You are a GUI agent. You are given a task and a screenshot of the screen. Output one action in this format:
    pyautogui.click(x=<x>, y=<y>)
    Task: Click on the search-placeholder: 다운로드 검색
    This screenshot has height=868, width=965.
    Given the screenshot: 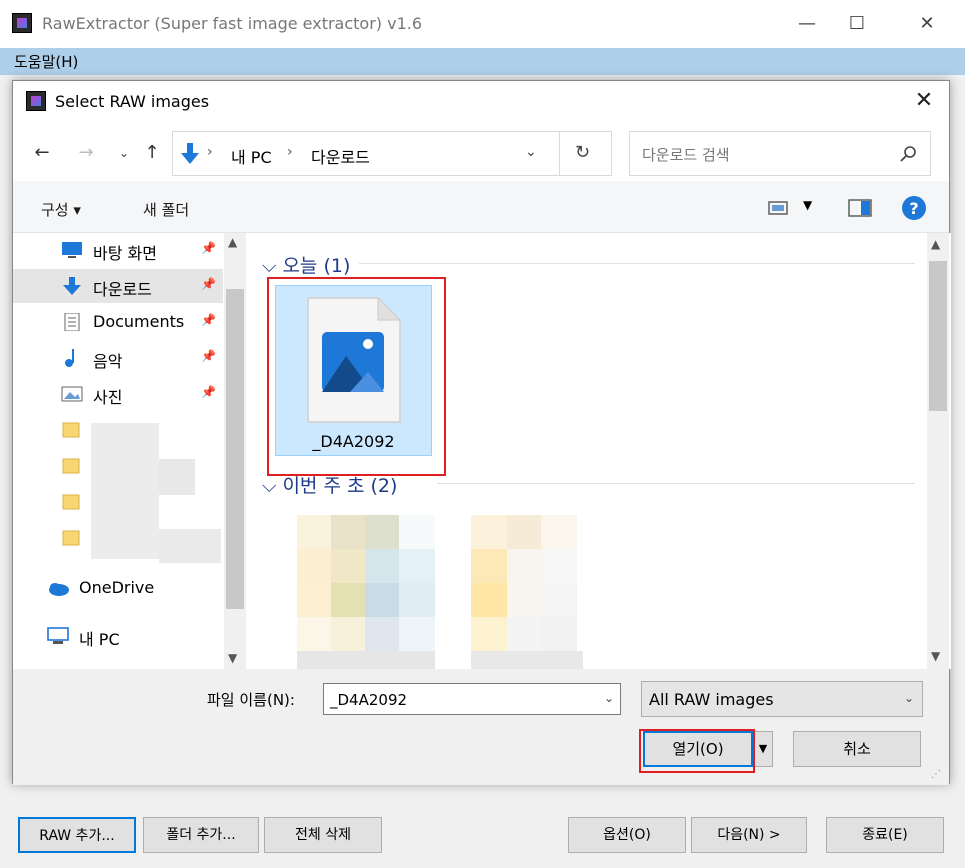 What is the action you would take?
    pyautogui.click(x=686, y=155)
    